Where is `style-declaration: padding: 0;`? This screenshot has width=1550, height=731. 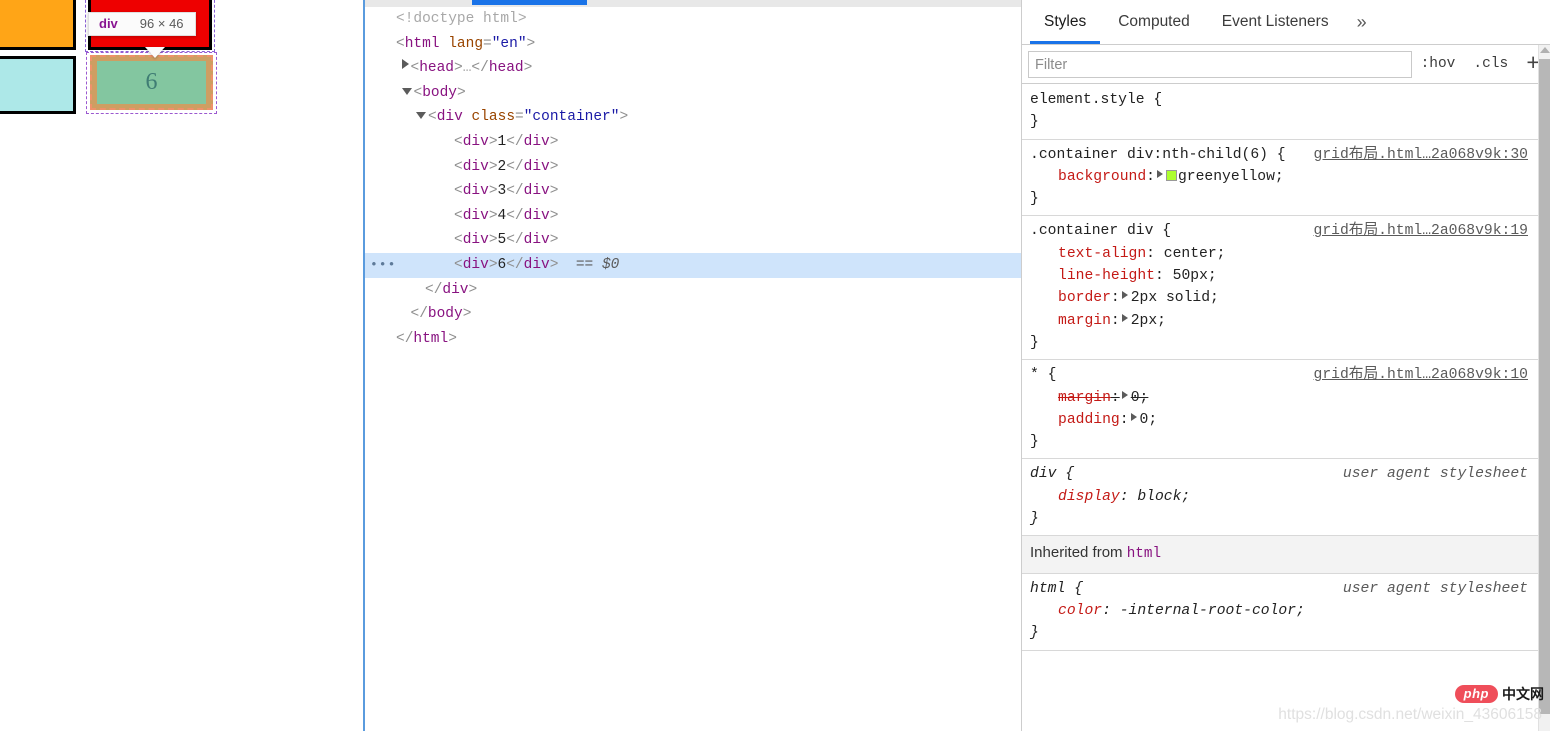
style-declaration: padding: 0; is located at coordinates (1280, 420).